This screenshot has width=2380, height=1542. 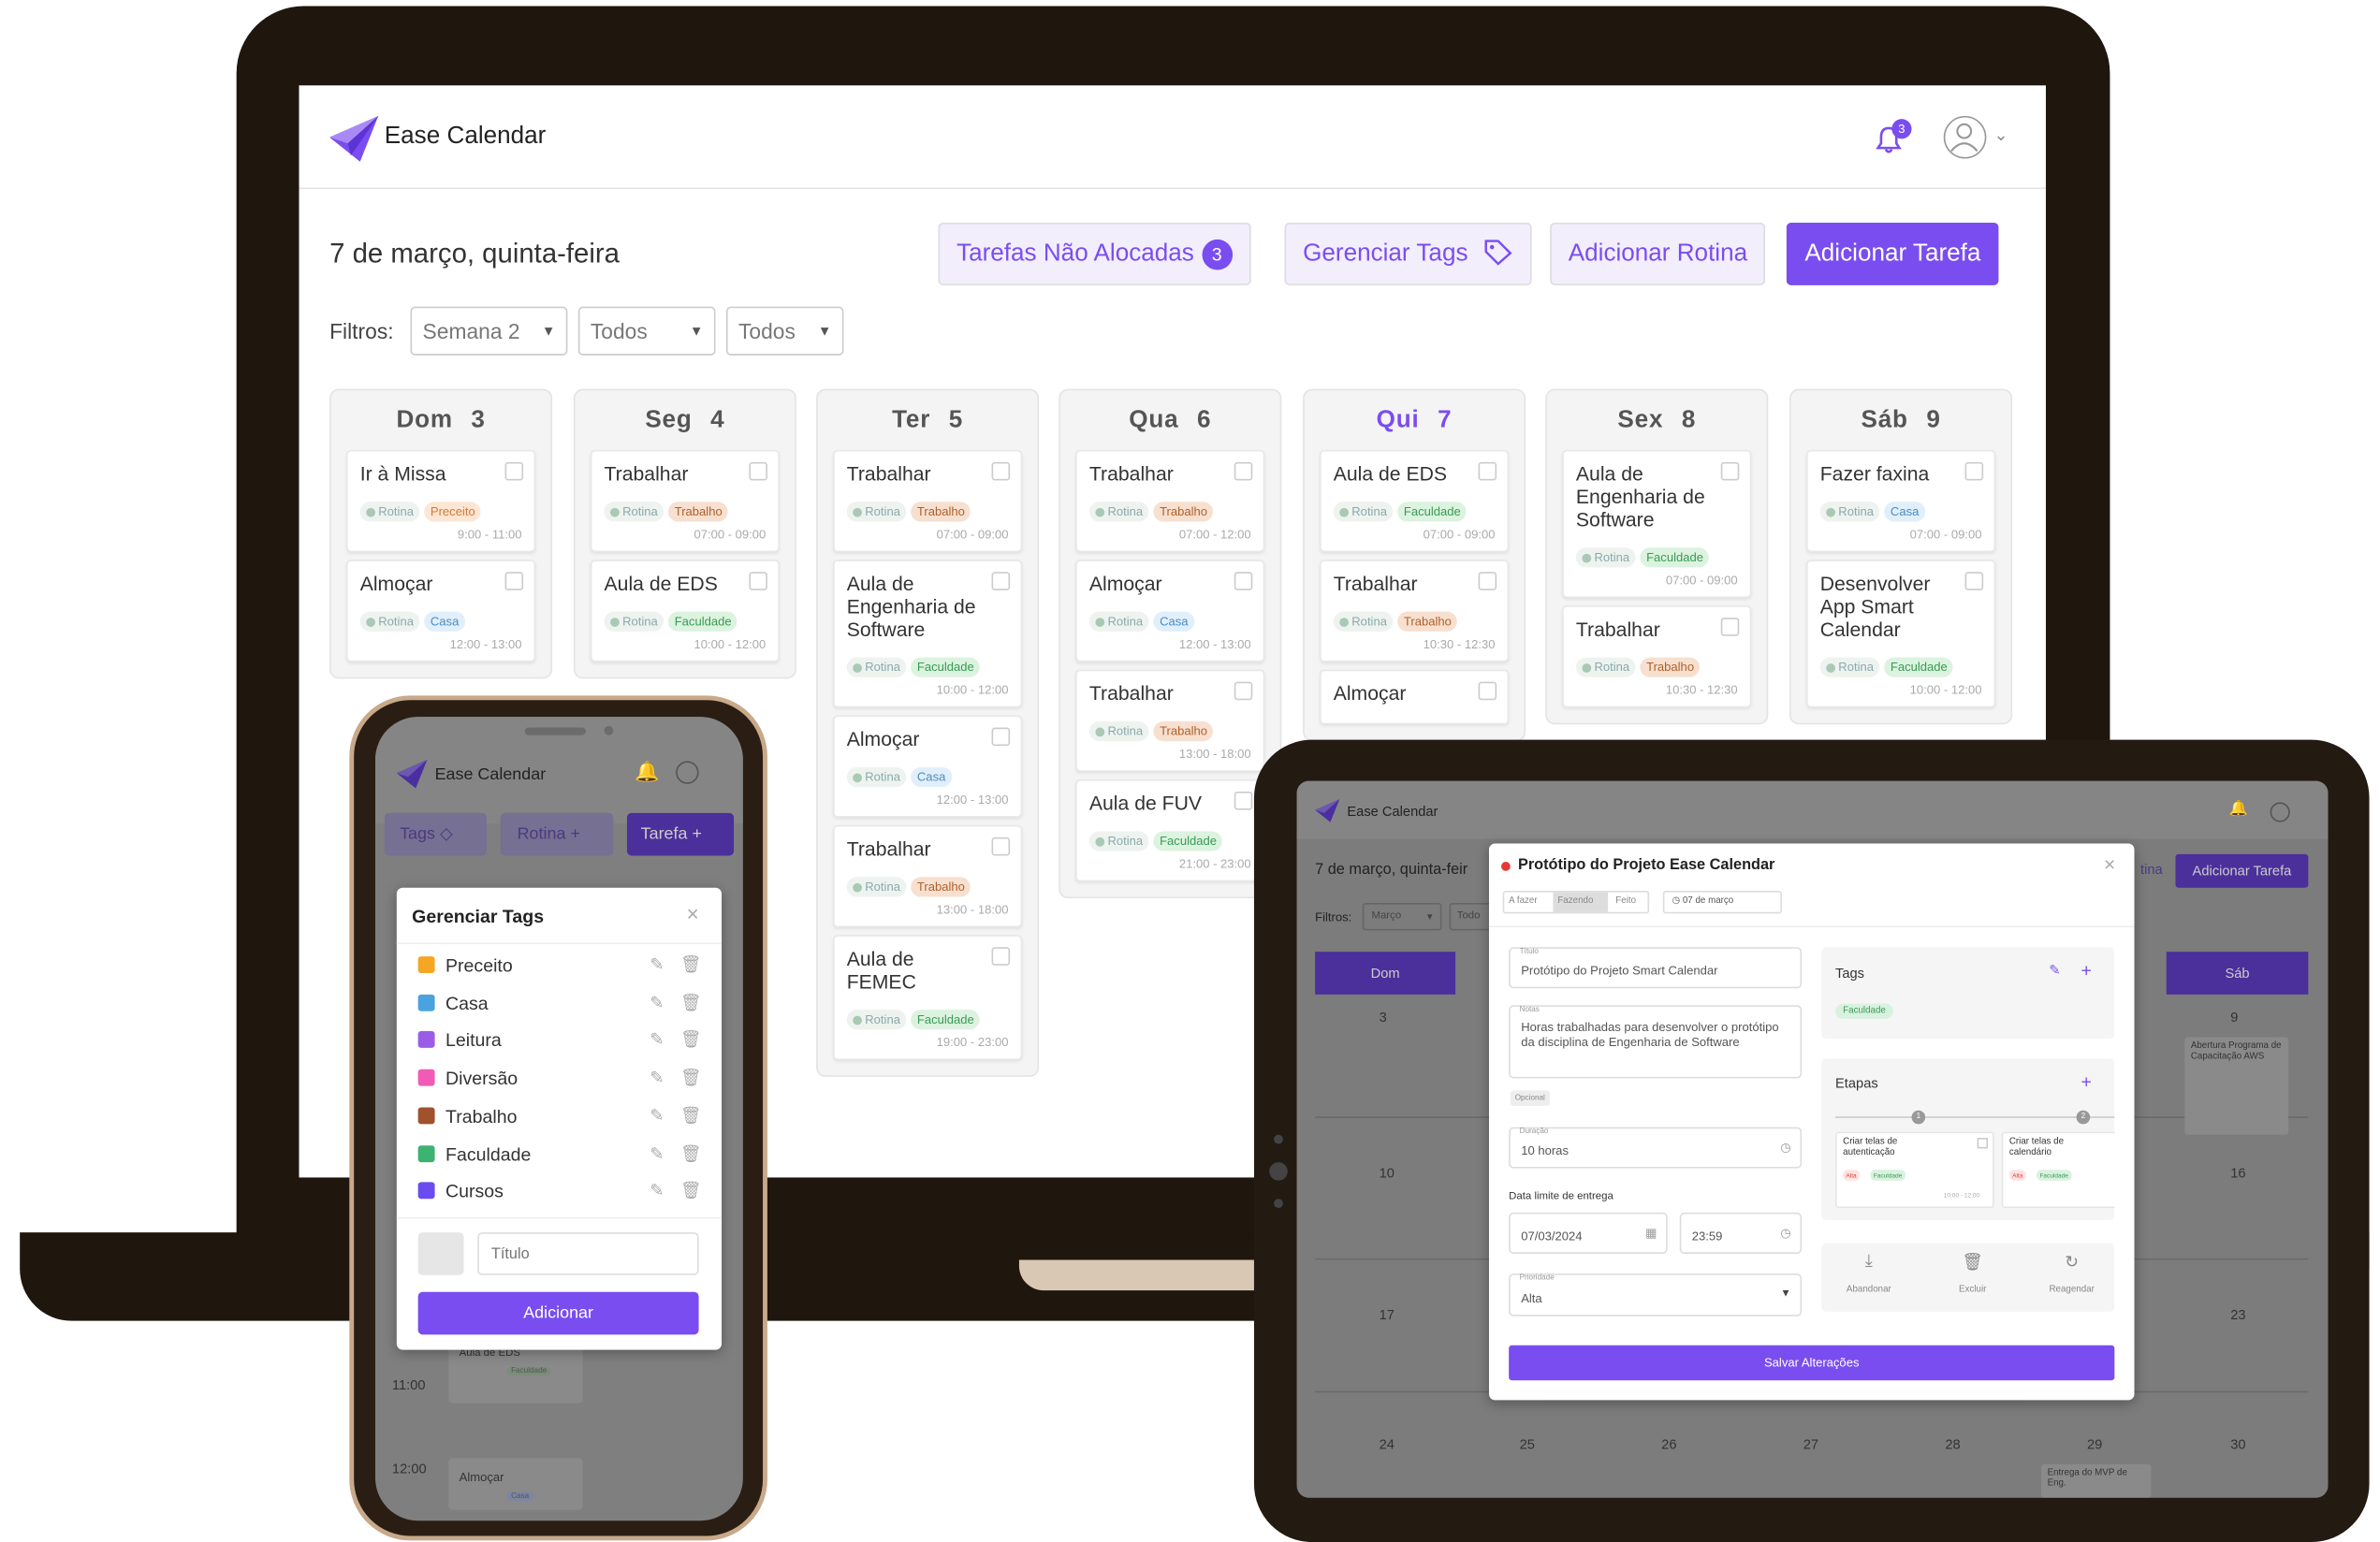 I want to click on deadline-time-field: 23:59 ◷, so click(x=1741, y=1233).